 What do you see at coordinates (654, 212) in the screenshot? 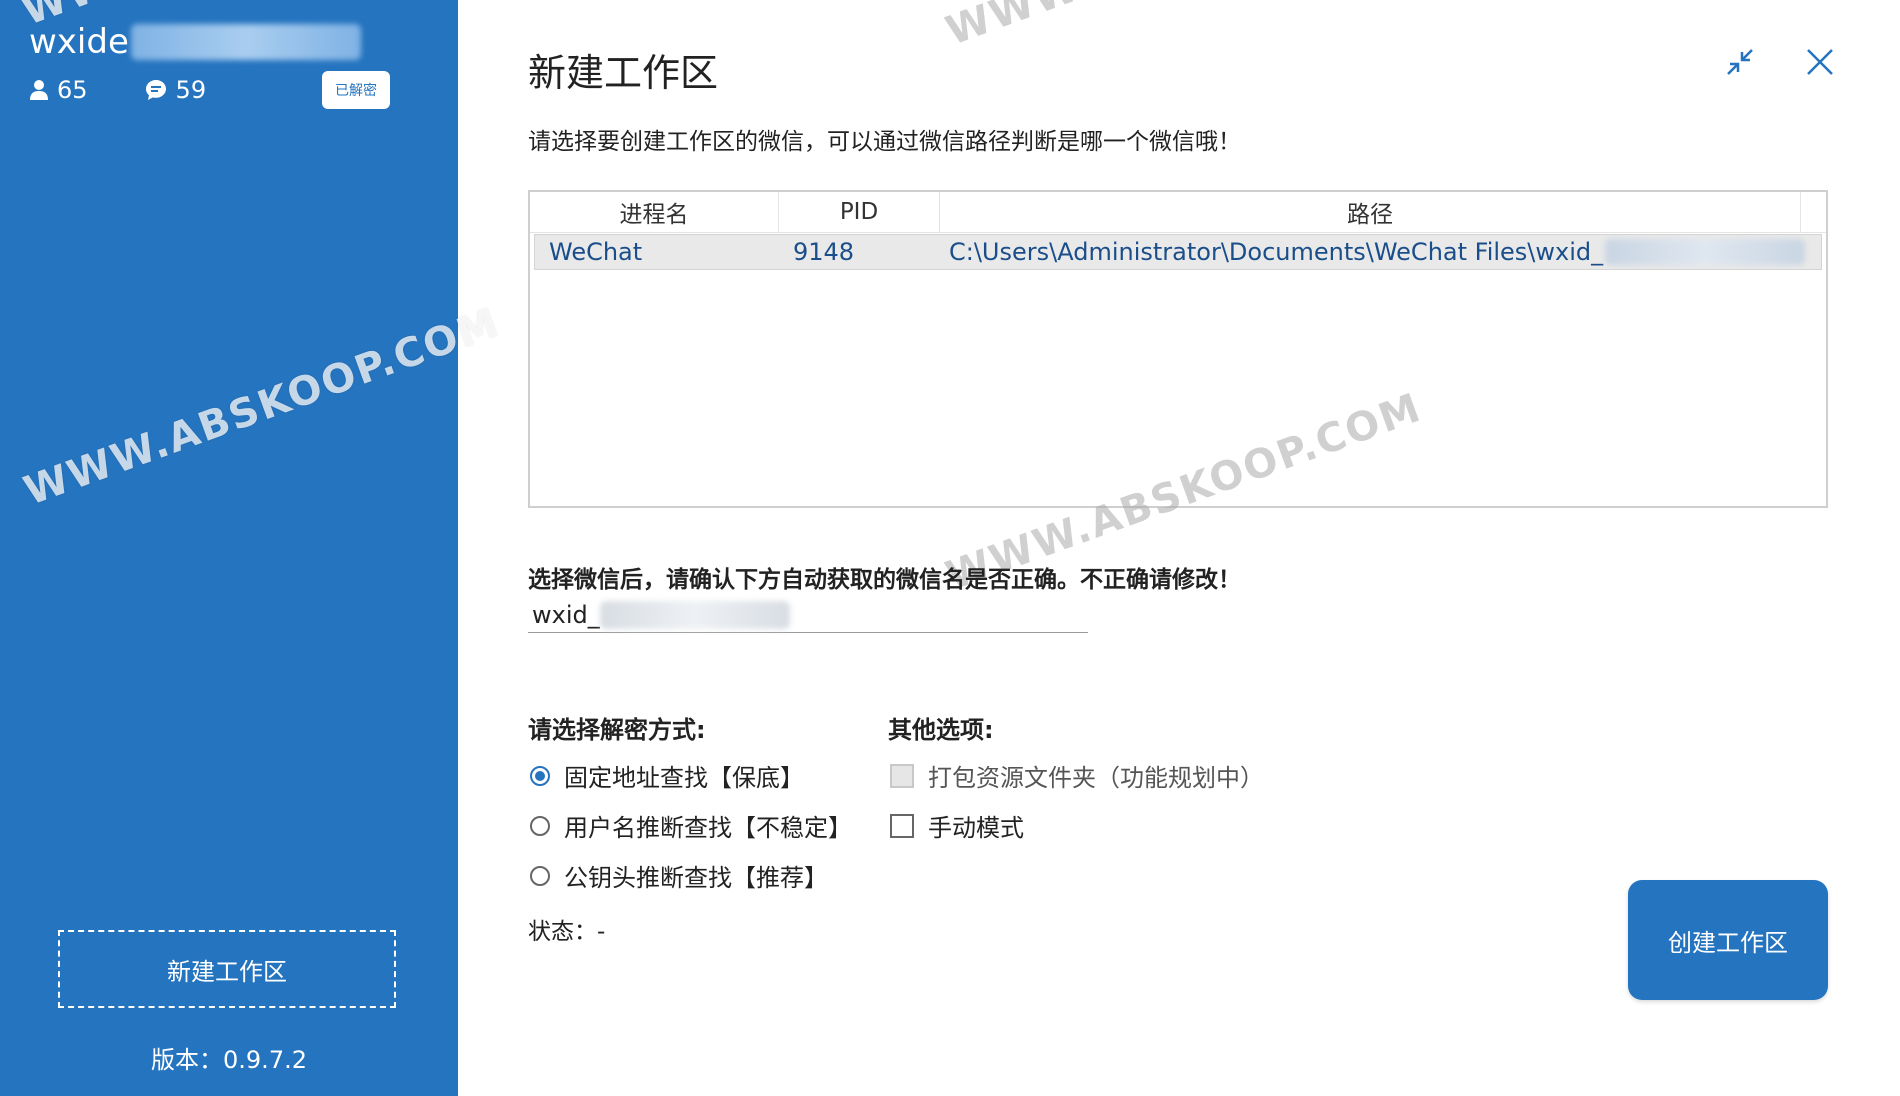
I see `column-header-process: 进程名` at bounding box center [654, 212].